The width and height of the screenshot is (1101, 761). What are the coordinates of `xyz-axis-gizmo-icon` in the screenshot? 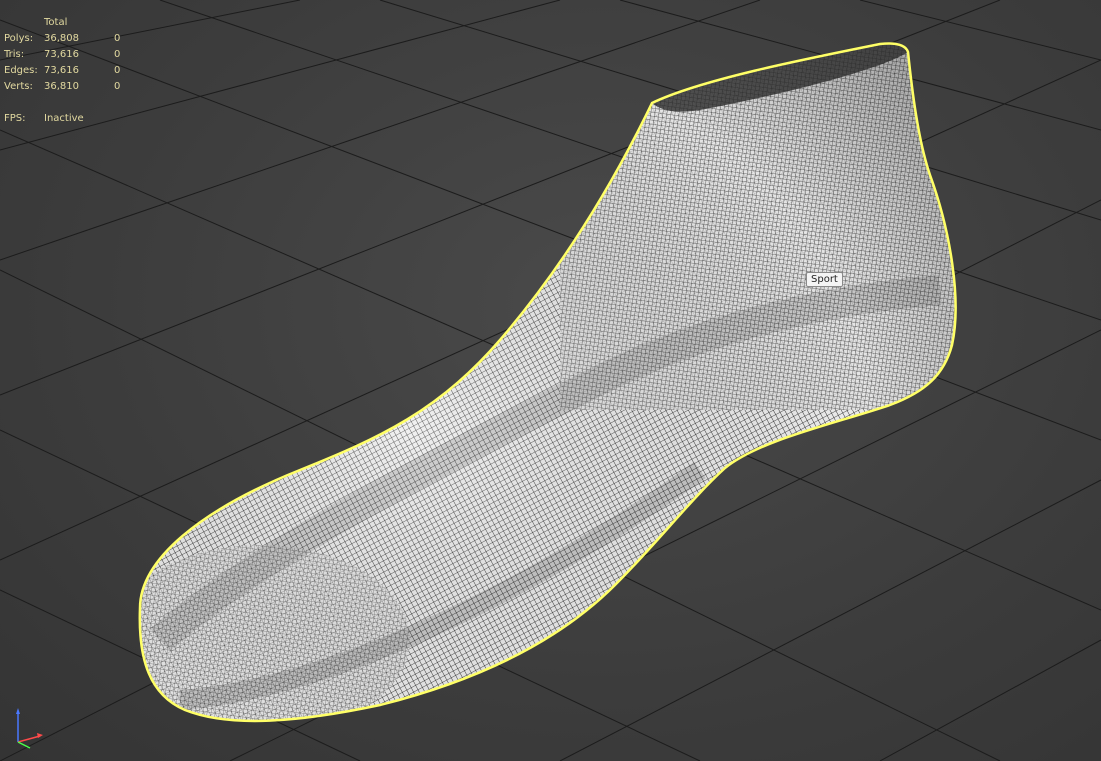 It's located at (29, 728).